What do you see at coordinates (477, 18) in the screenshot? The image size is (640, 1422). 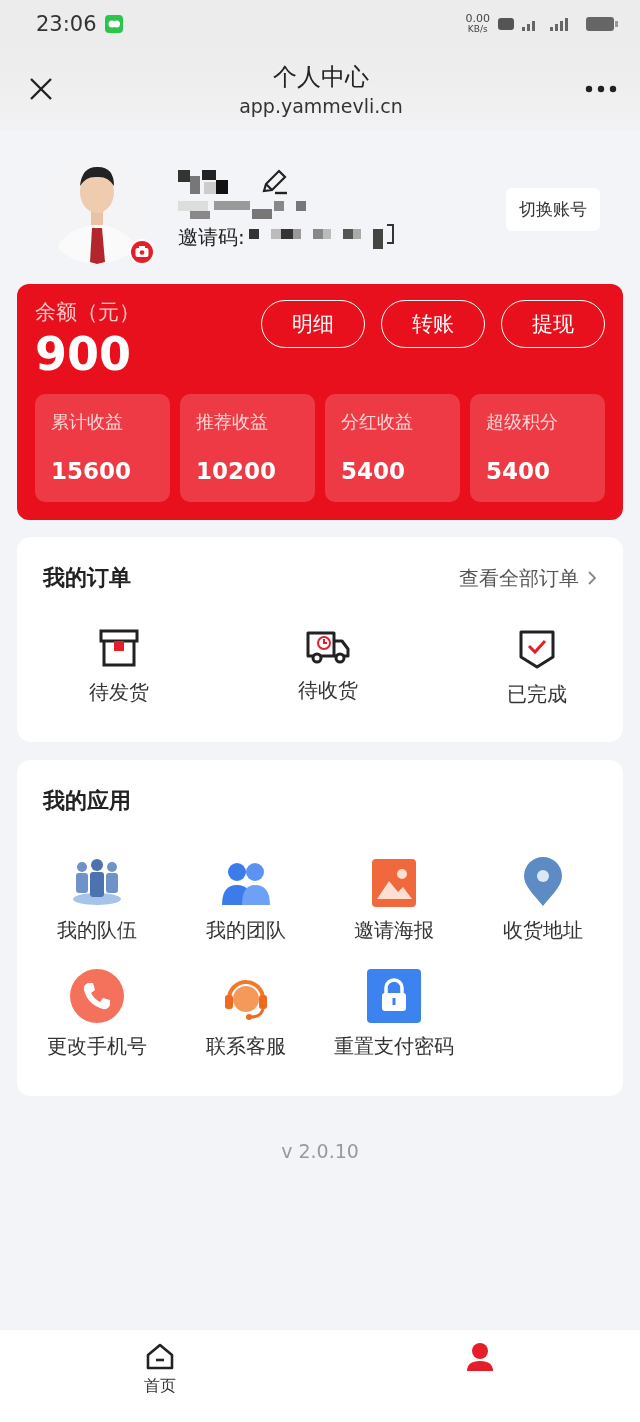 I see `network-speed: 0.00` at bounding box center [477, 18].